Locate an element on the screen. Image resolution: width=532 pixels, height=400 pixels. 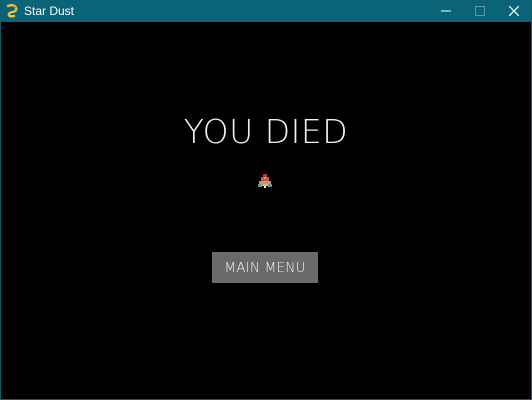
window-controls is located at coordinates (480, 11).